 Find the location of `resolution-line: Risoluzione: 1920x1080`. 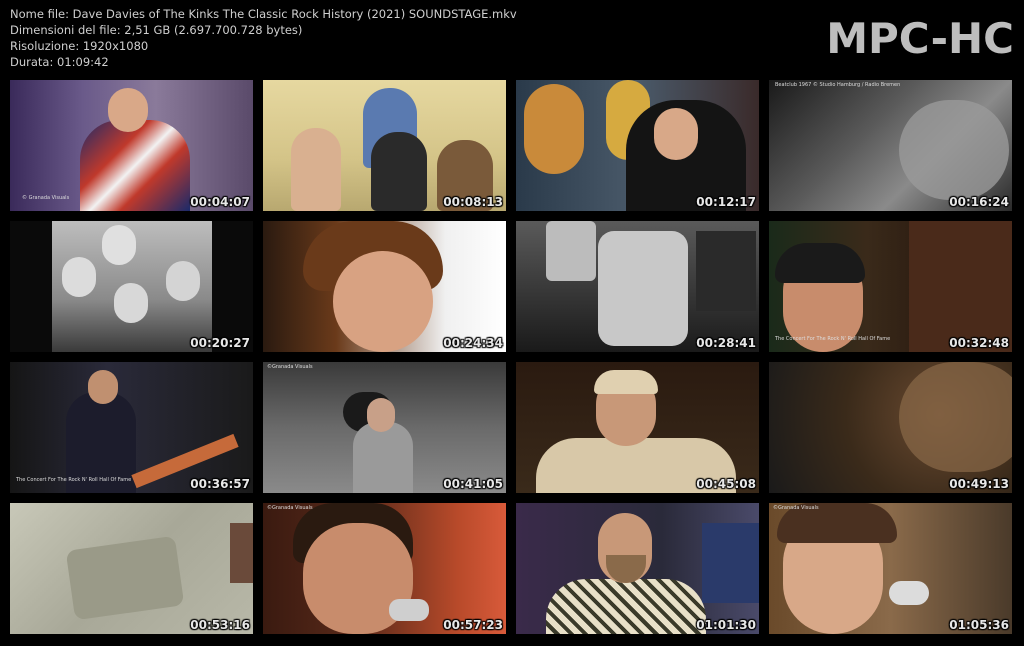

resolution-line: Risoluzione: 1920x1080 is located at coordinates (79, 46).